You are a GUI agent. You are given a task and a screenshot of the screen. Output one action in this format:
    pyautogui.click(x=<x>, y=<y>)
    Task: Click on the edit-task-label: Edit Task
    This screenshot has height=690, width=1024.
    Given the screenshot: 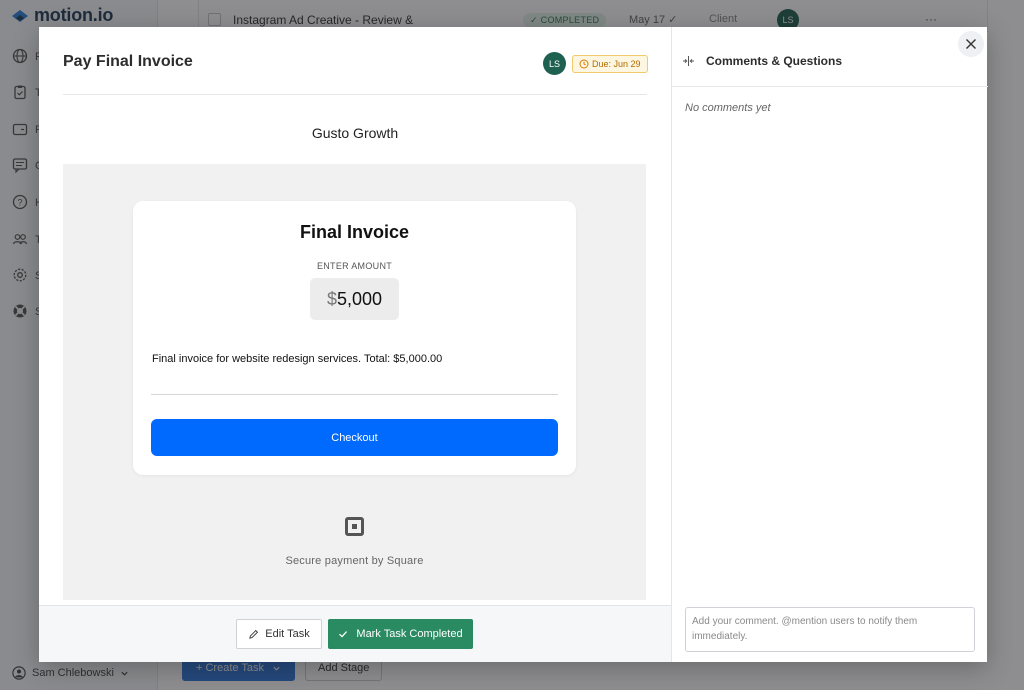 What is the action you would take?
    pyautogui.click(x=287, y=634)
    